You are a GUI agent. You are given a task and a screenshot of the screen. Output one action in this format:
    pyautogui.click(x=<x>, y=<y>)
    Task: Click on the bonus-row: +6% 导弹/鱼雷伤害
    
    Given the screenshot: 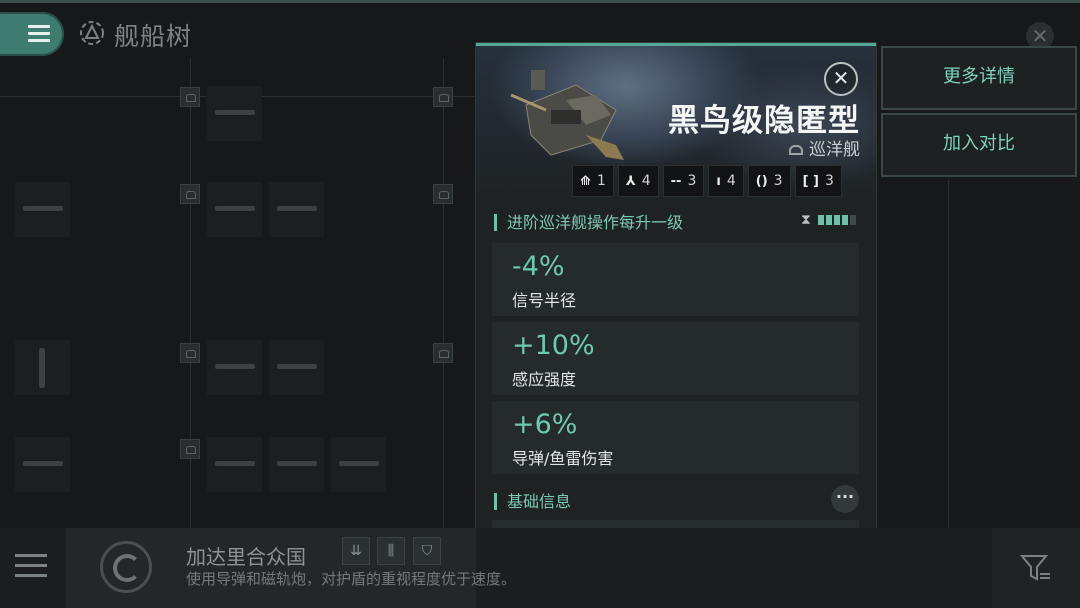 What is the action you would take?
    pyautogui.click(x=675, y=437)
    